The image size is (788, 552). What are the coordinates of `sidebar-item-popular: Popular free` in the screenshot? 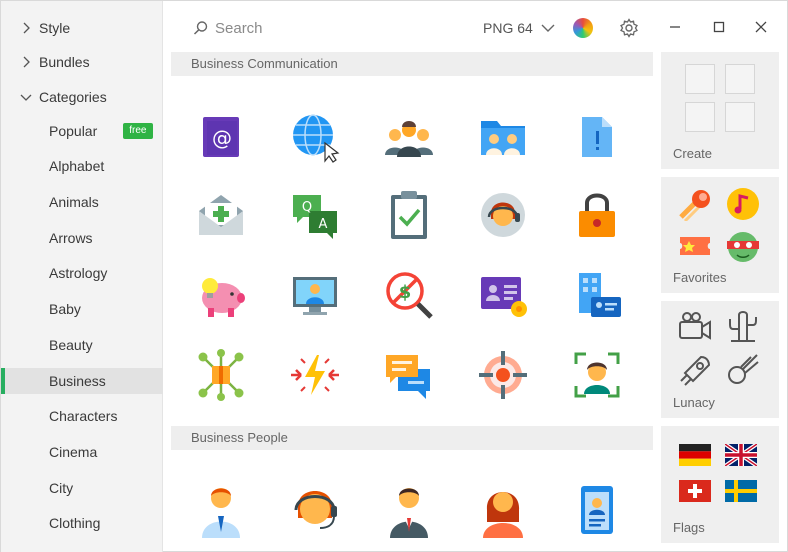 It's located at (82, 131).